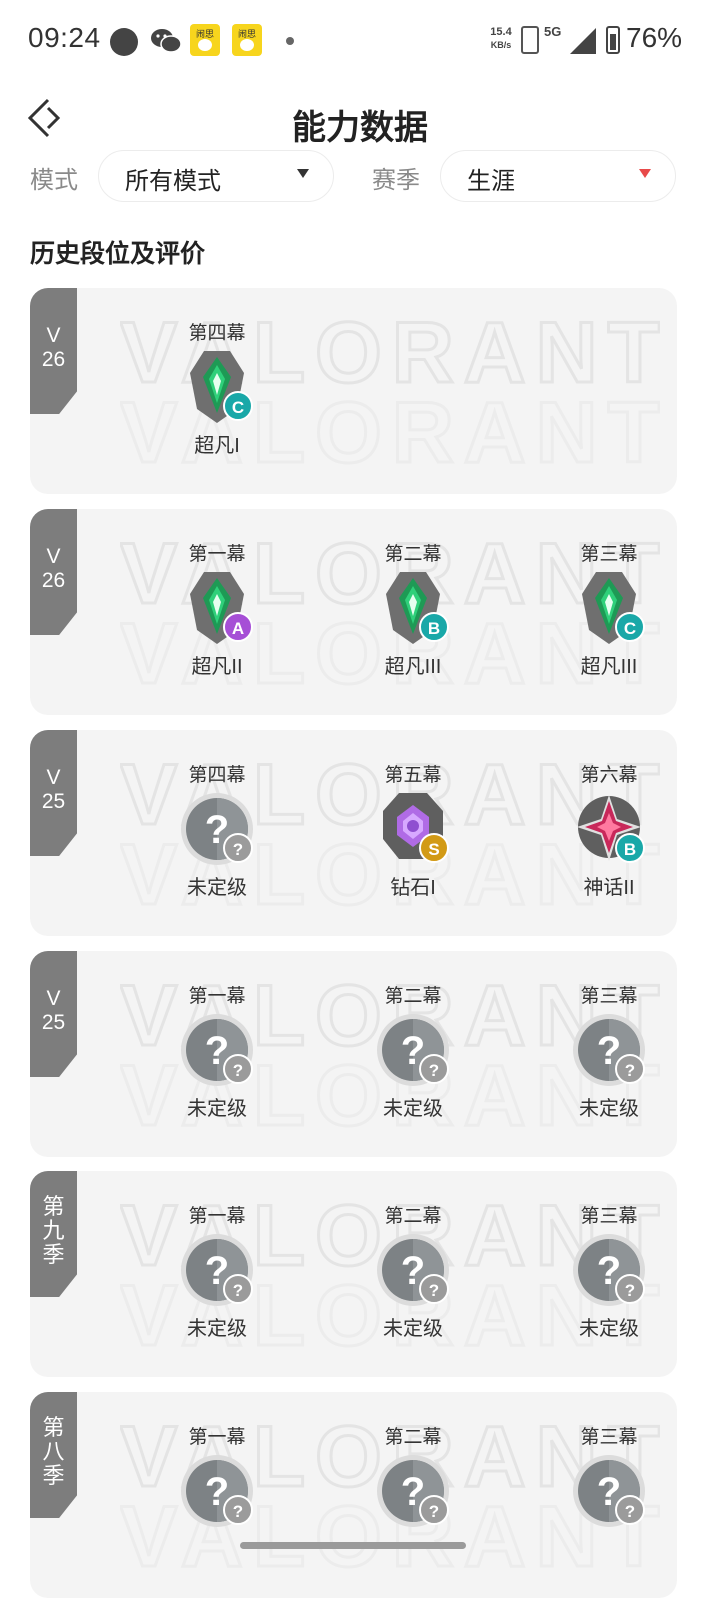 This screenshot has width=720, height=1600. I want to click on mode-select: 所有模式, so click(216, 176).